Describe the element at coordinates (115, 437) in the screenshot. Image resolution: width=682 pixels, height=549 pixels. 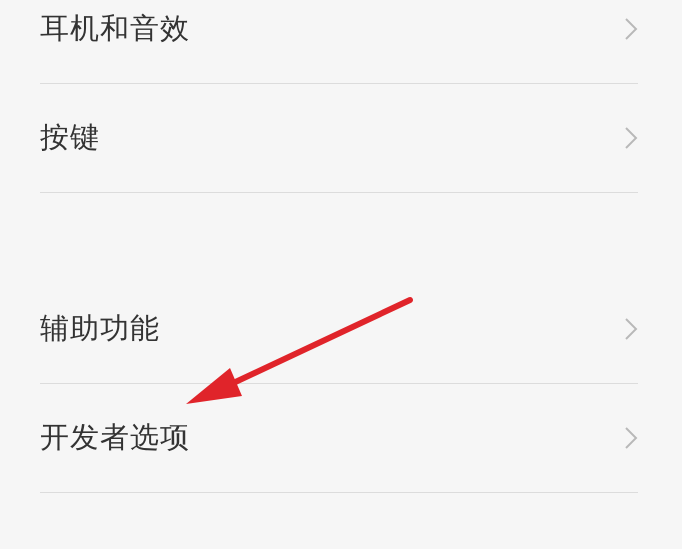
I see `settings-label: 开发者选项` at that location.